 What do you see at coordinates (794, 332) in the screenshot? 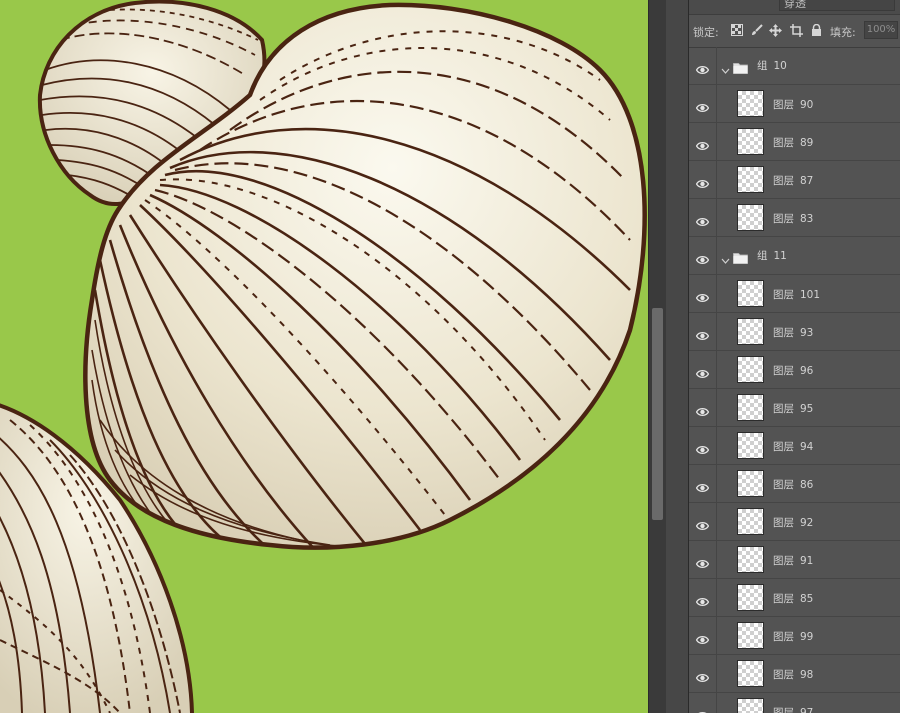
I see `layer-row: 图层 93` at bounding box center [794, 332].